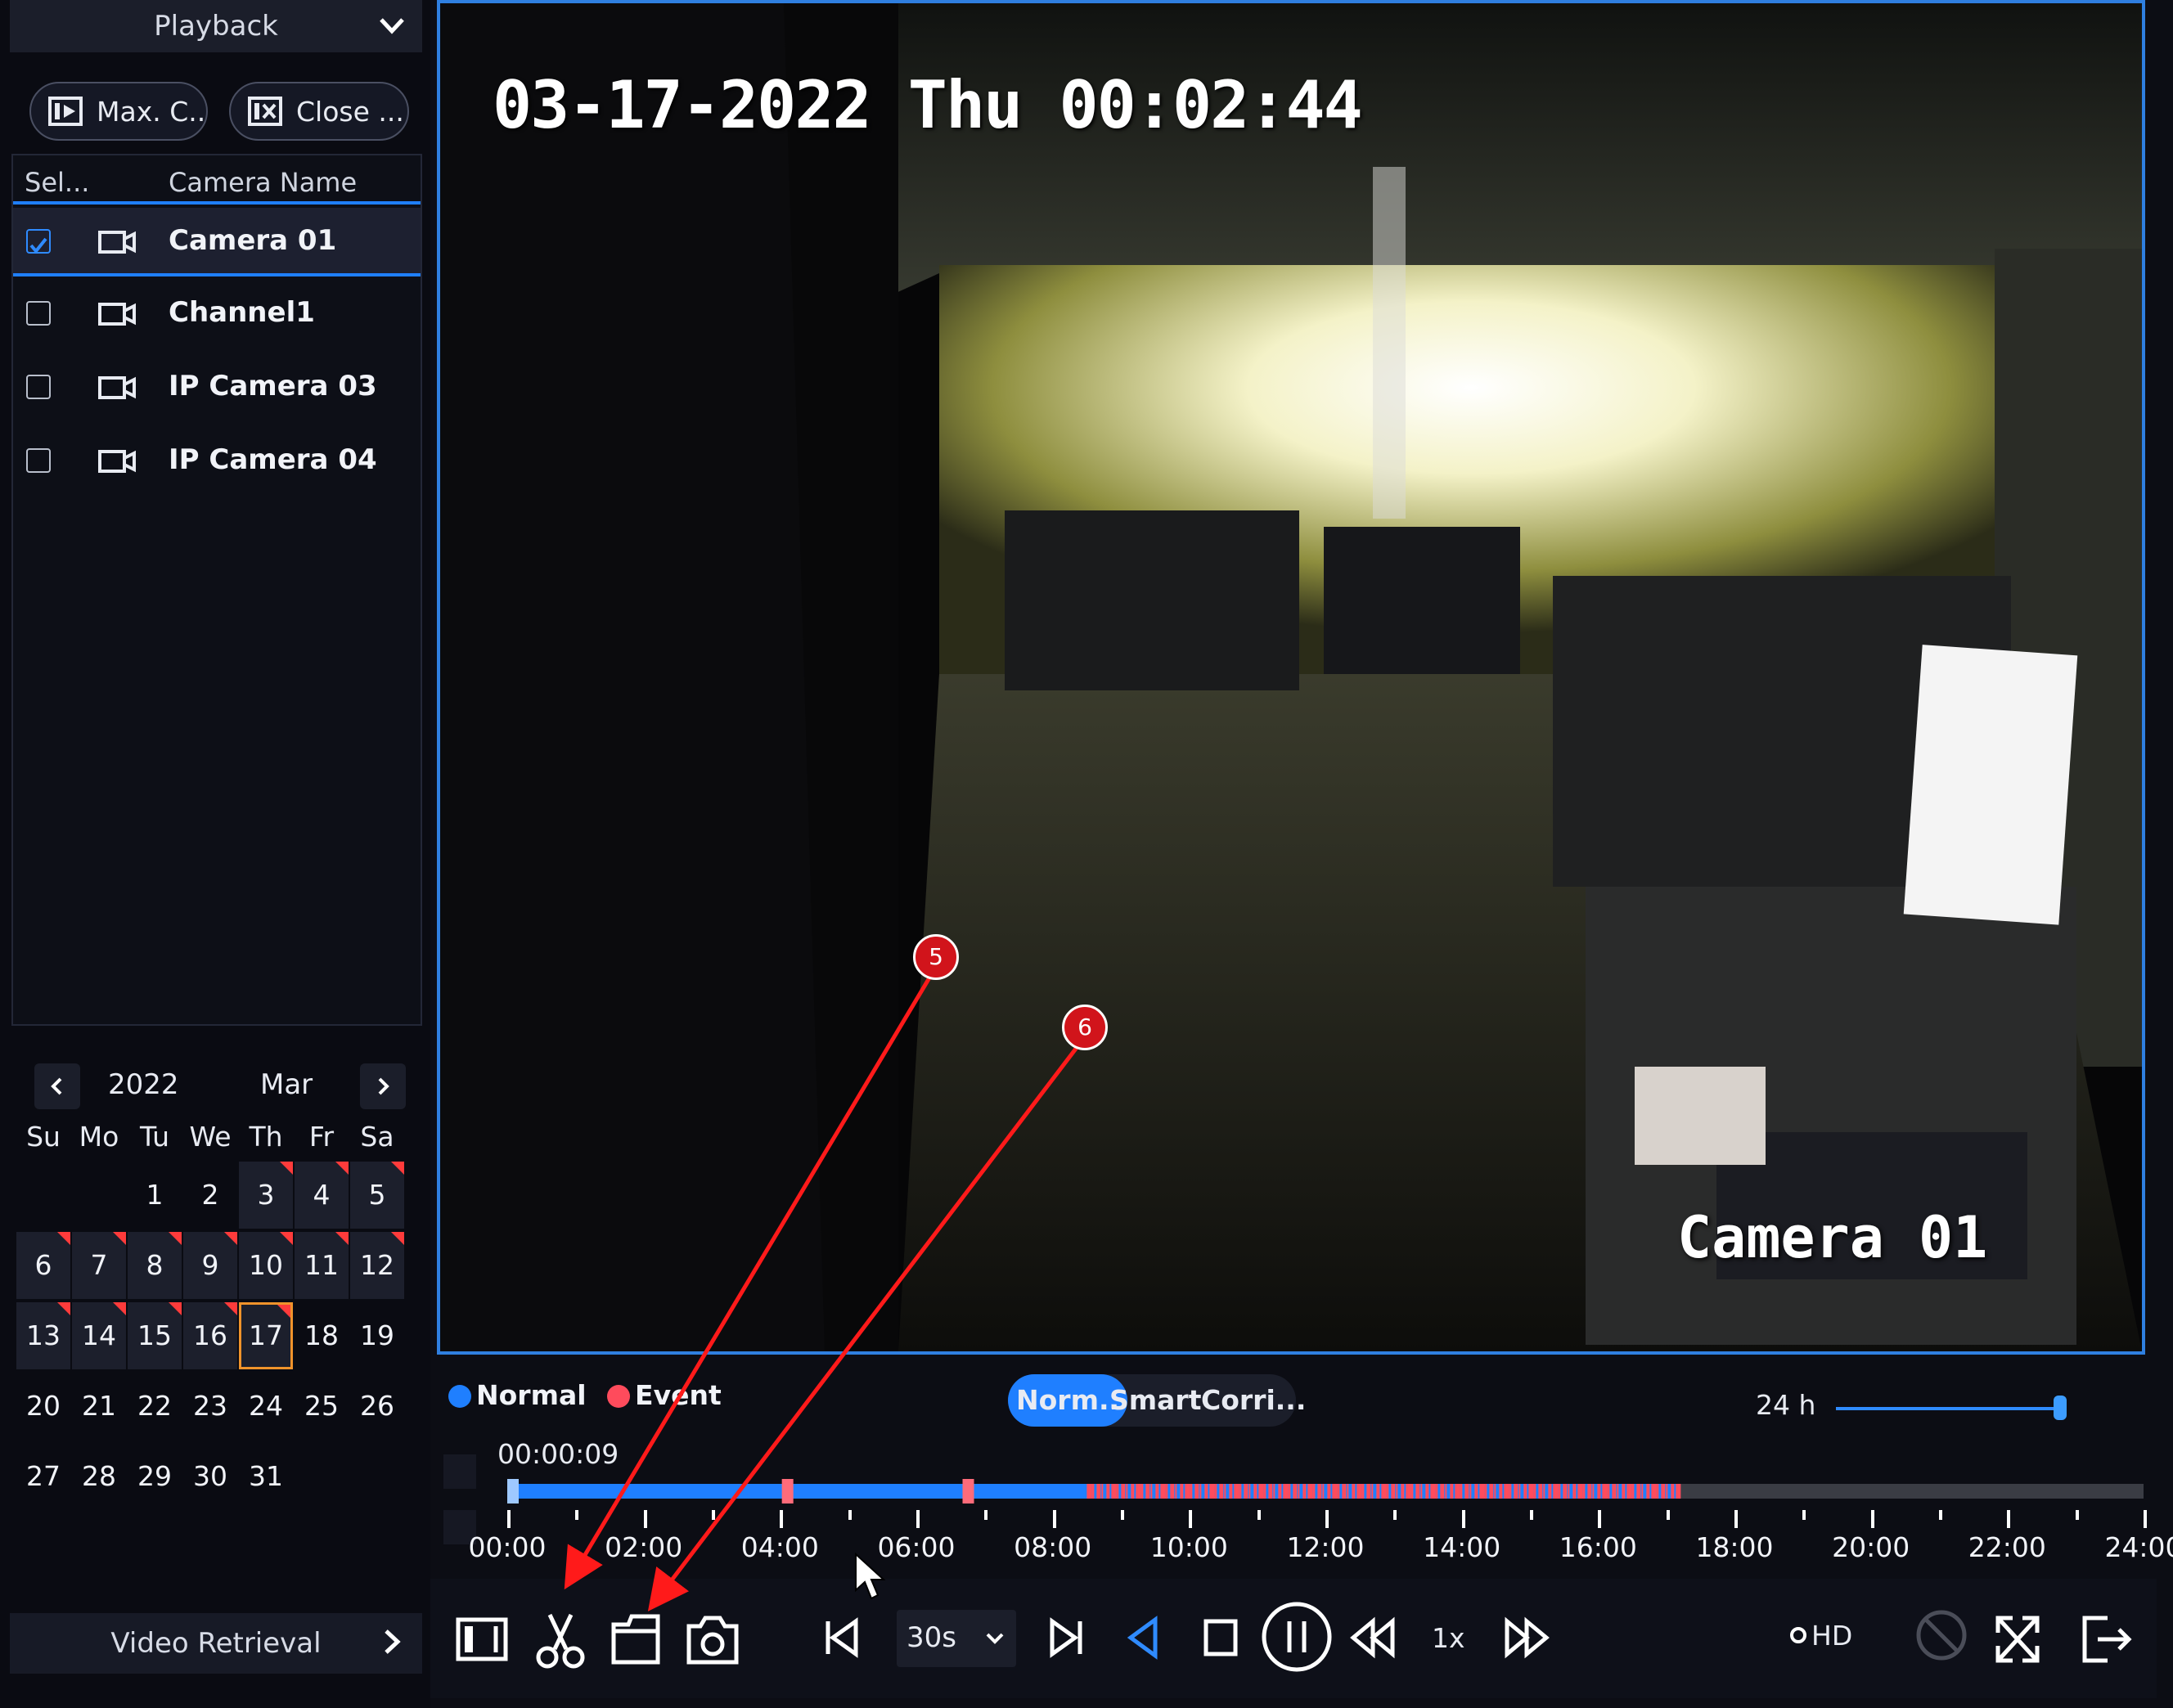 The width and height of the screenshot is (2173, 1708). What do you see at coordinates (2060, 1408) in the screenshot?
I see `timeline-zoom-handle` at bounding box center [2060, 1408].